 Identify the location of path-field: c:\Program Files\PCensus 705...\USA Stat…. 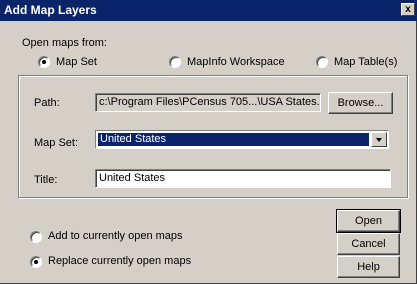
(208, 102).